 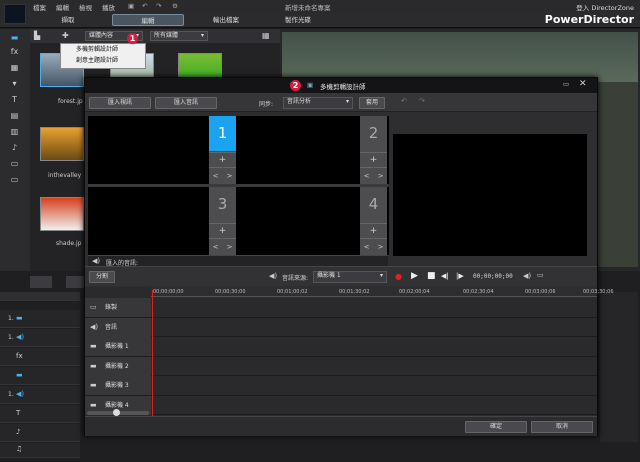 What do you see at coordinates (238, 186) in the screenshot?
I see `camera-grid: 1 + < > 2 + < > 3 + < > 4 + < >` at bounding box center [238, 186].